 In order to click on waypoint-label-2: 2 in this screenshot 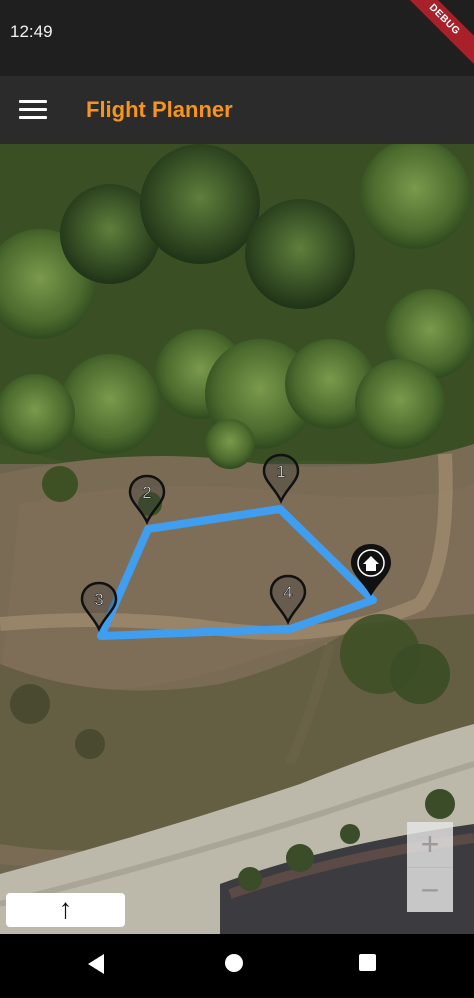, I will do `click(146, 492)`.